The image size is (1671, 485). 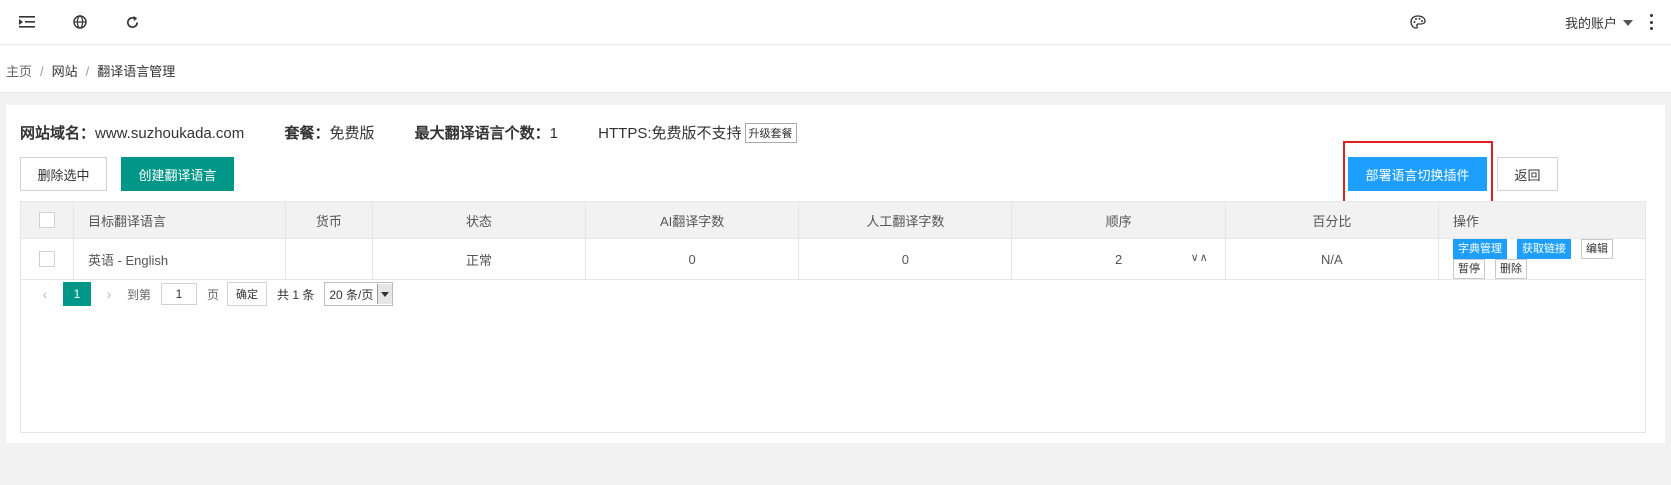 I want to click on next-page-icon: ›, so click(x=109, y=294).